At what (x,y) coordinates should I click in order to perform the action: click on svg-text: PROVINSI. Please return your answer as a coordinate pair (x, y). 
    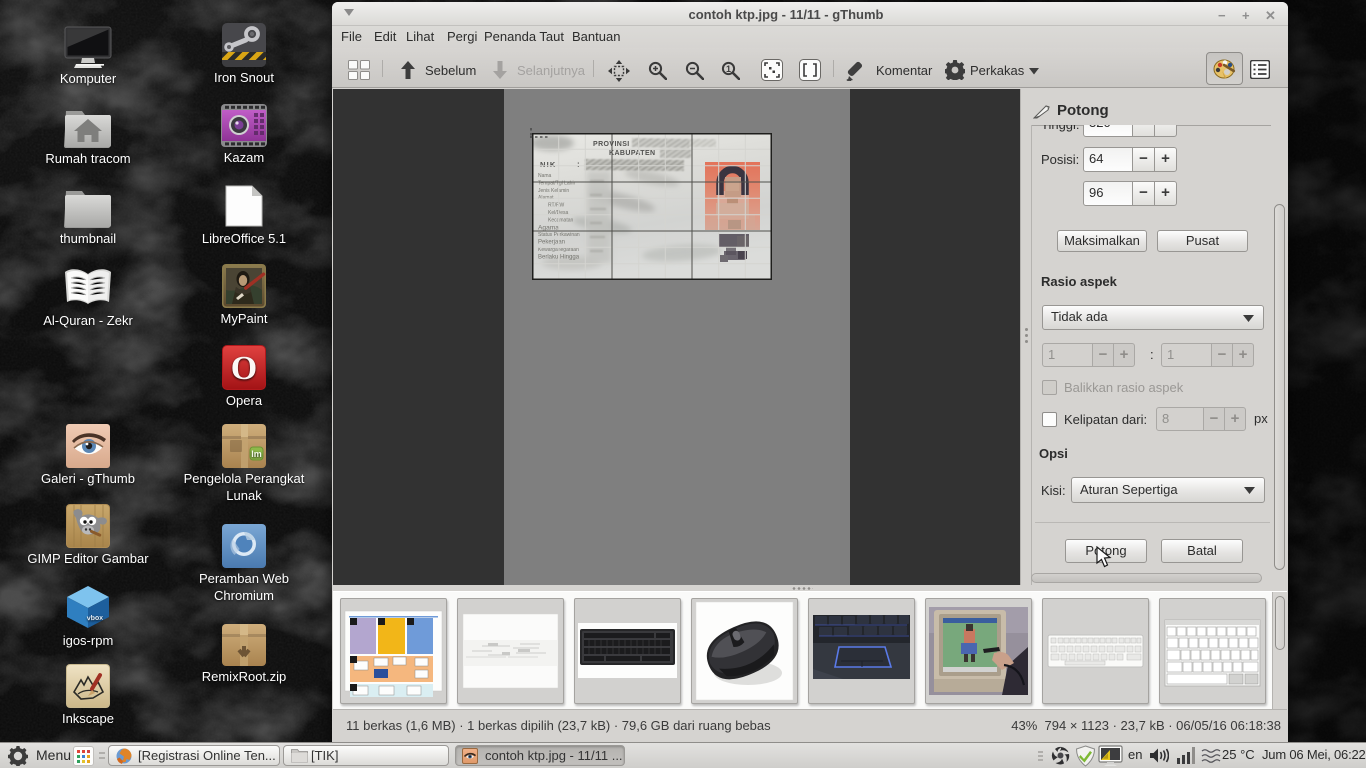
    Looking at the image, I should click on (611, 144).